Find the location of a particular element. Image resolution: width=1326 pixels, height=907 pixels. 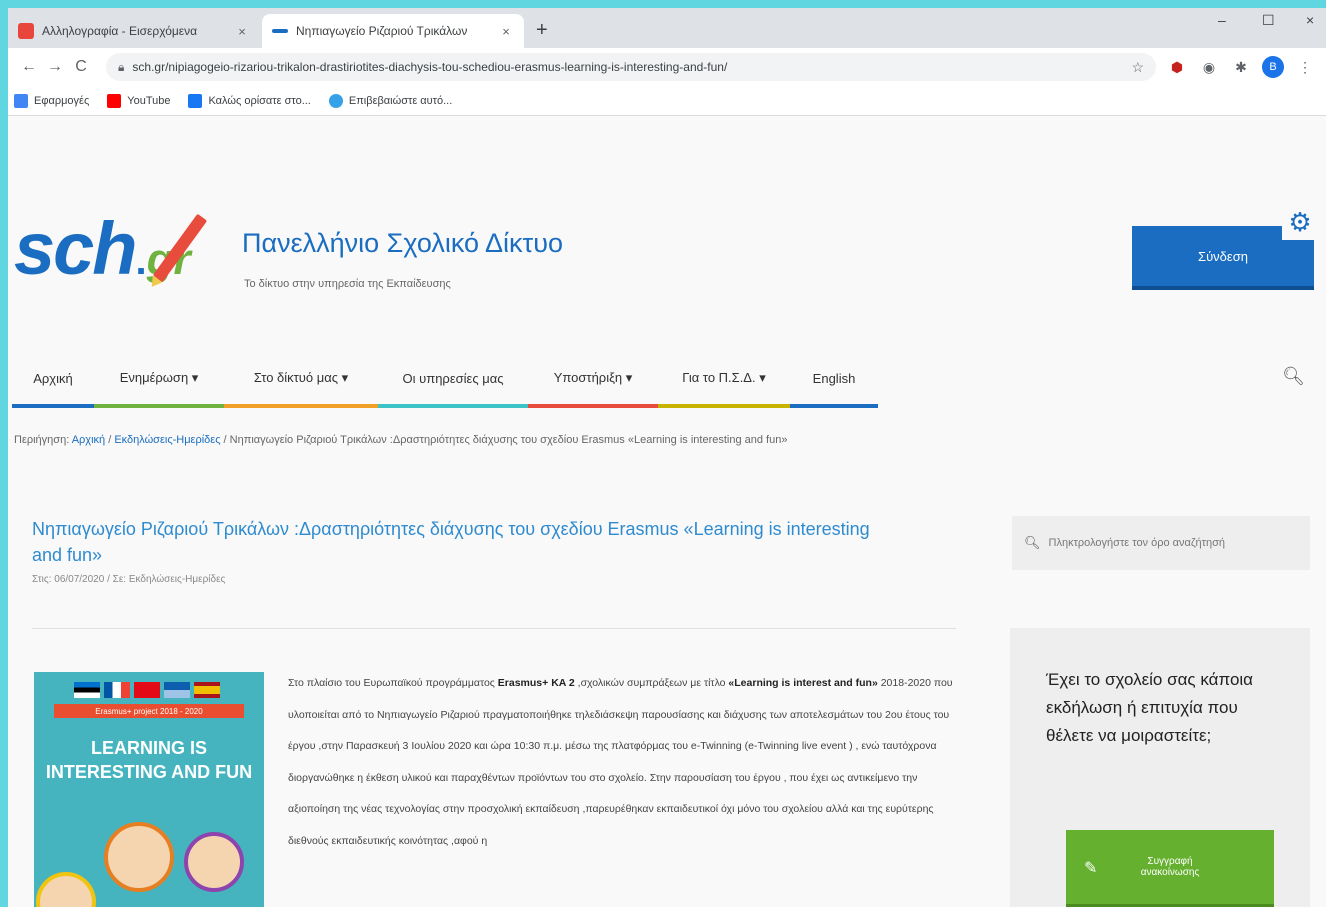

bookmark-label: YouTube is located at coordinates (149, 100).